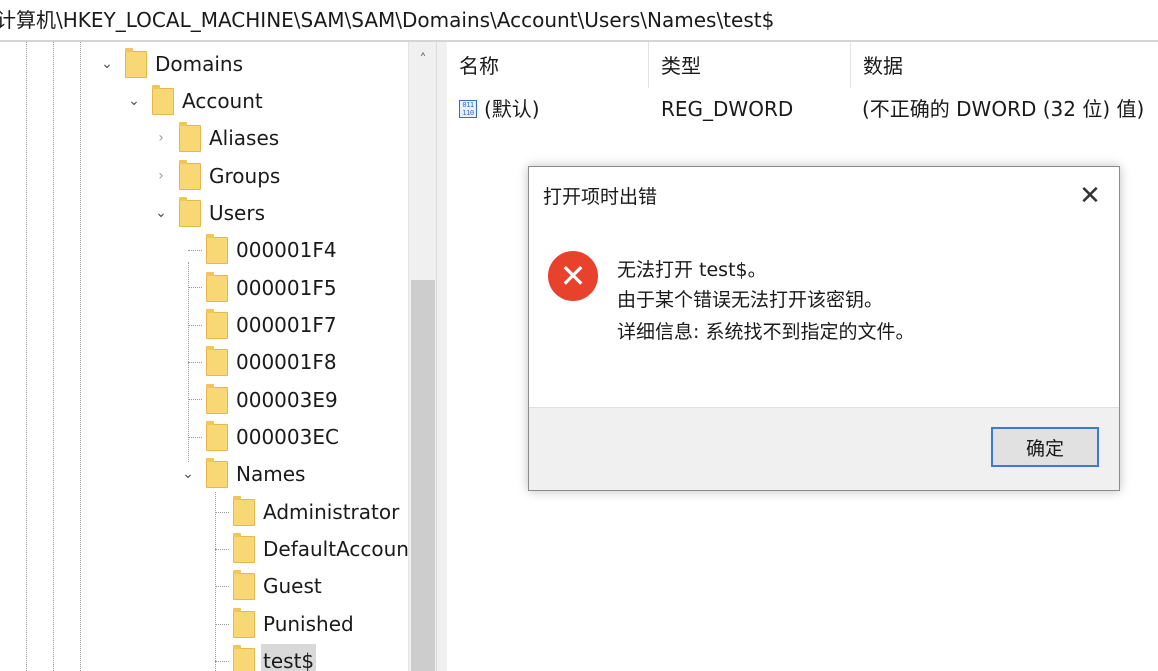 The image size is (1158, 671). I want to click on tree-item-defaultaccount: DefaultAccount, so click(208, 549).